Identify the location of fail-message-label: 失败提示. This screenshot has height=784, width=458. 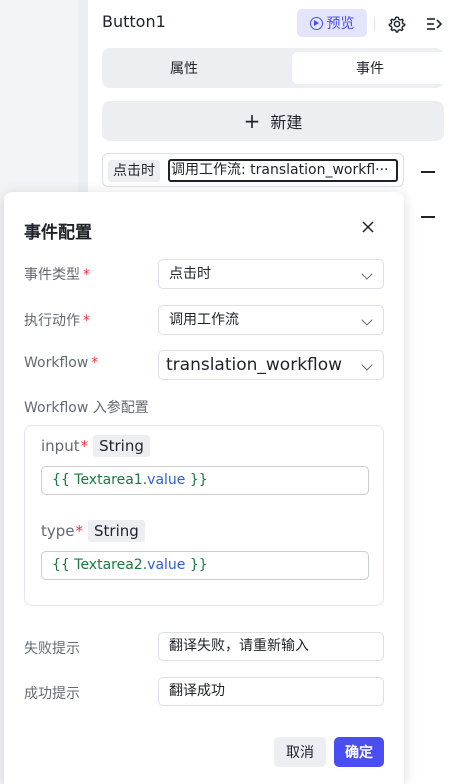
(52, 649).